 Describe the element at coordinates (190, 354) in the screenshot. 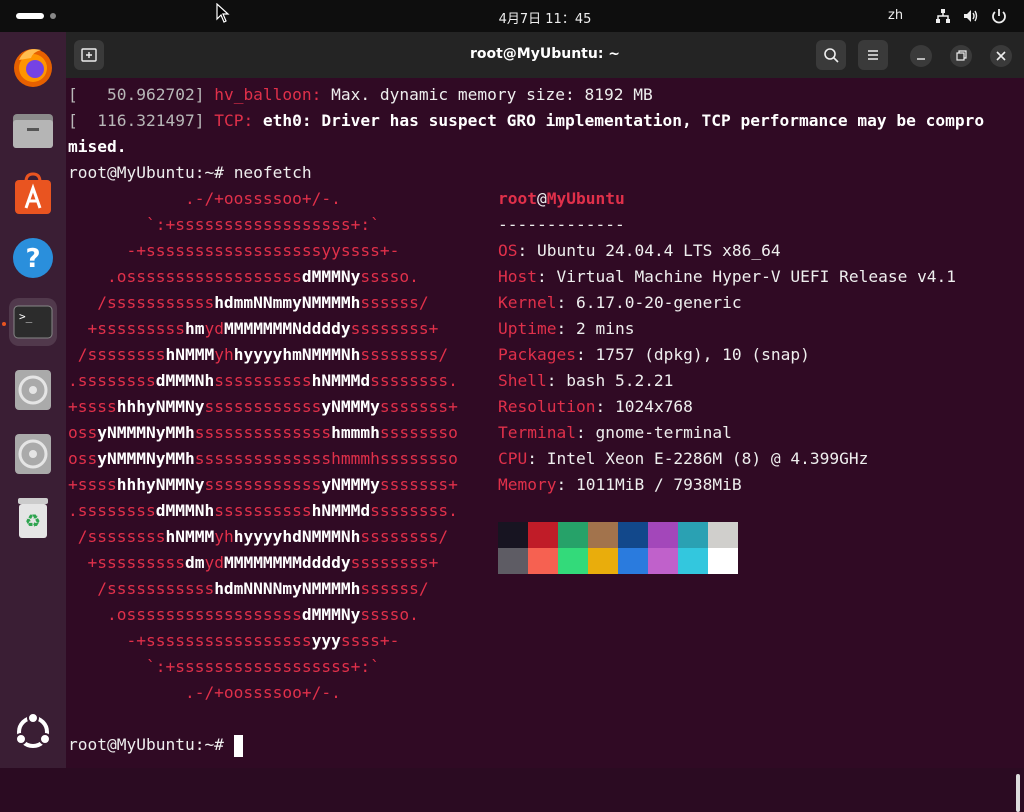

I see `ascii-logo-segment: hNMMM` at that location.